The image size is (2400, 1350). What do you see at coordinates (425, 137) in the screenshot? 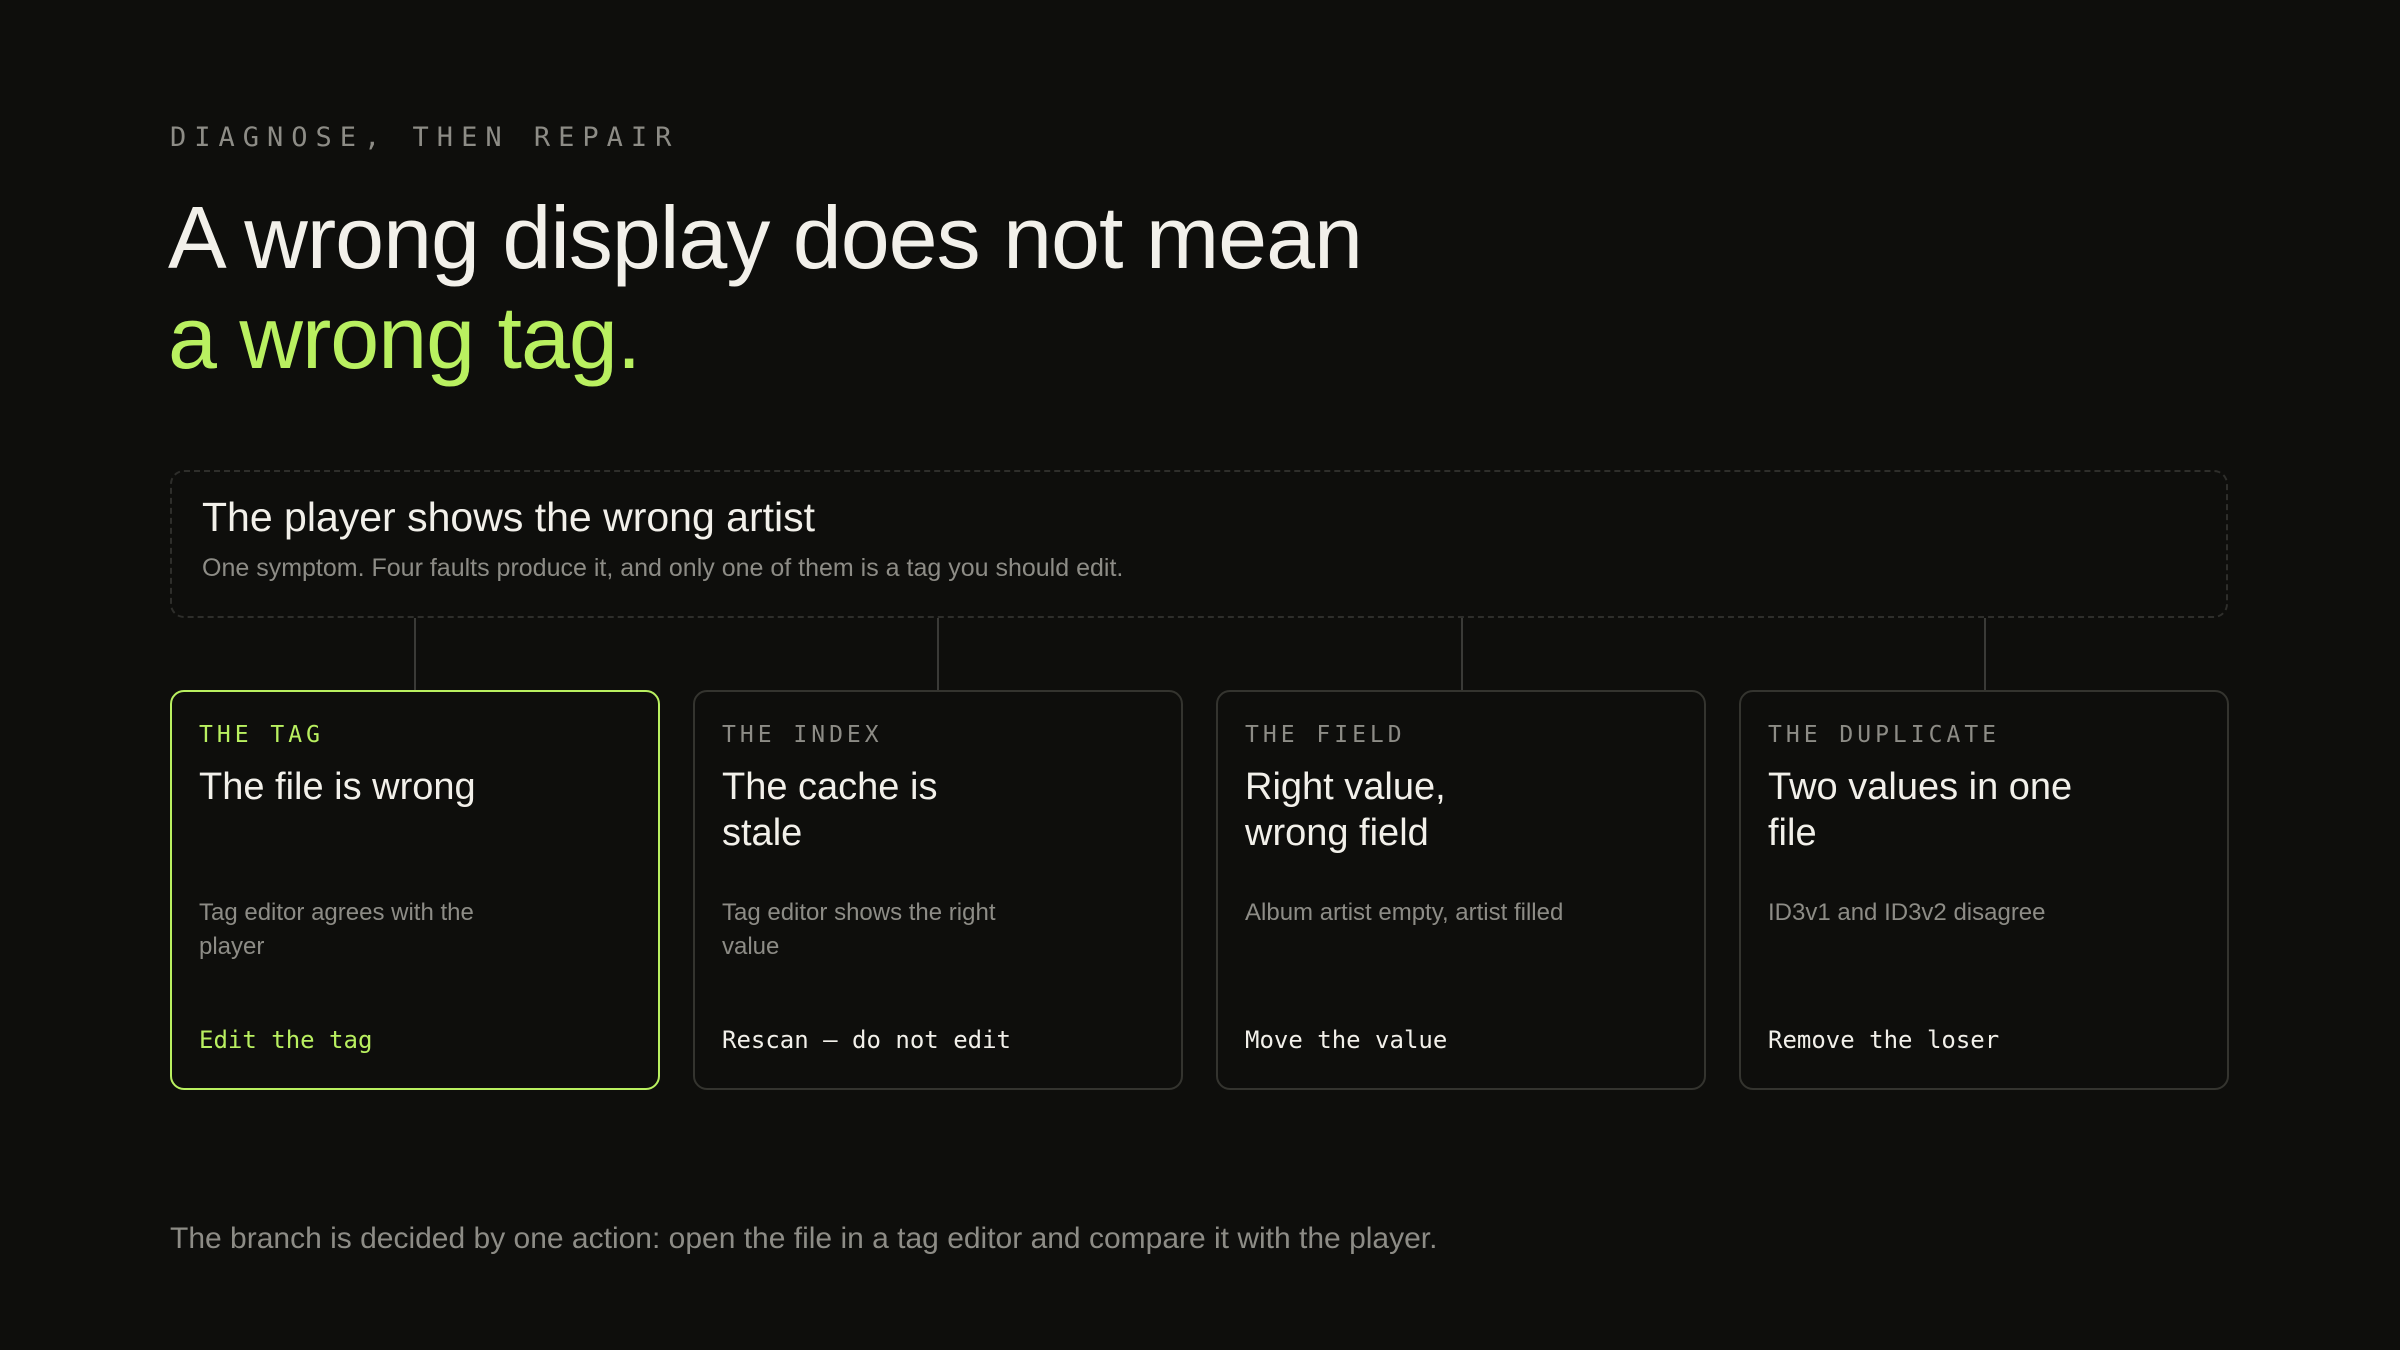
I see `eyebrow-label: DIAGNOSE, THEN REPAIR` at bounding box center [425, 137].